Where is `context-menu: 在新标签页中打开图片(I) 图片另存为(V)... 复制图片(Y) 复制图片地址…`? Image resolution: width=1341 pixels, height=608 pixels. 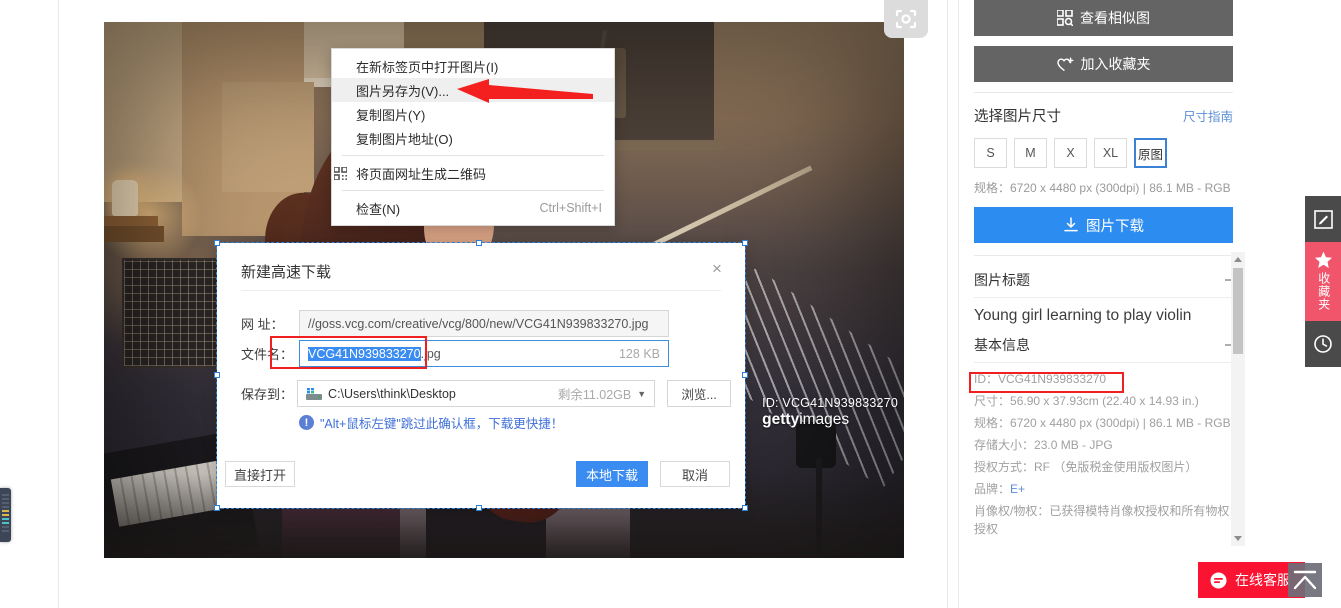 context-menu: 在新标签页中打开图片(I) 图片另存为(V)... 复制图片(Y) 复制图片地址… is located at coordinates (473, 137).